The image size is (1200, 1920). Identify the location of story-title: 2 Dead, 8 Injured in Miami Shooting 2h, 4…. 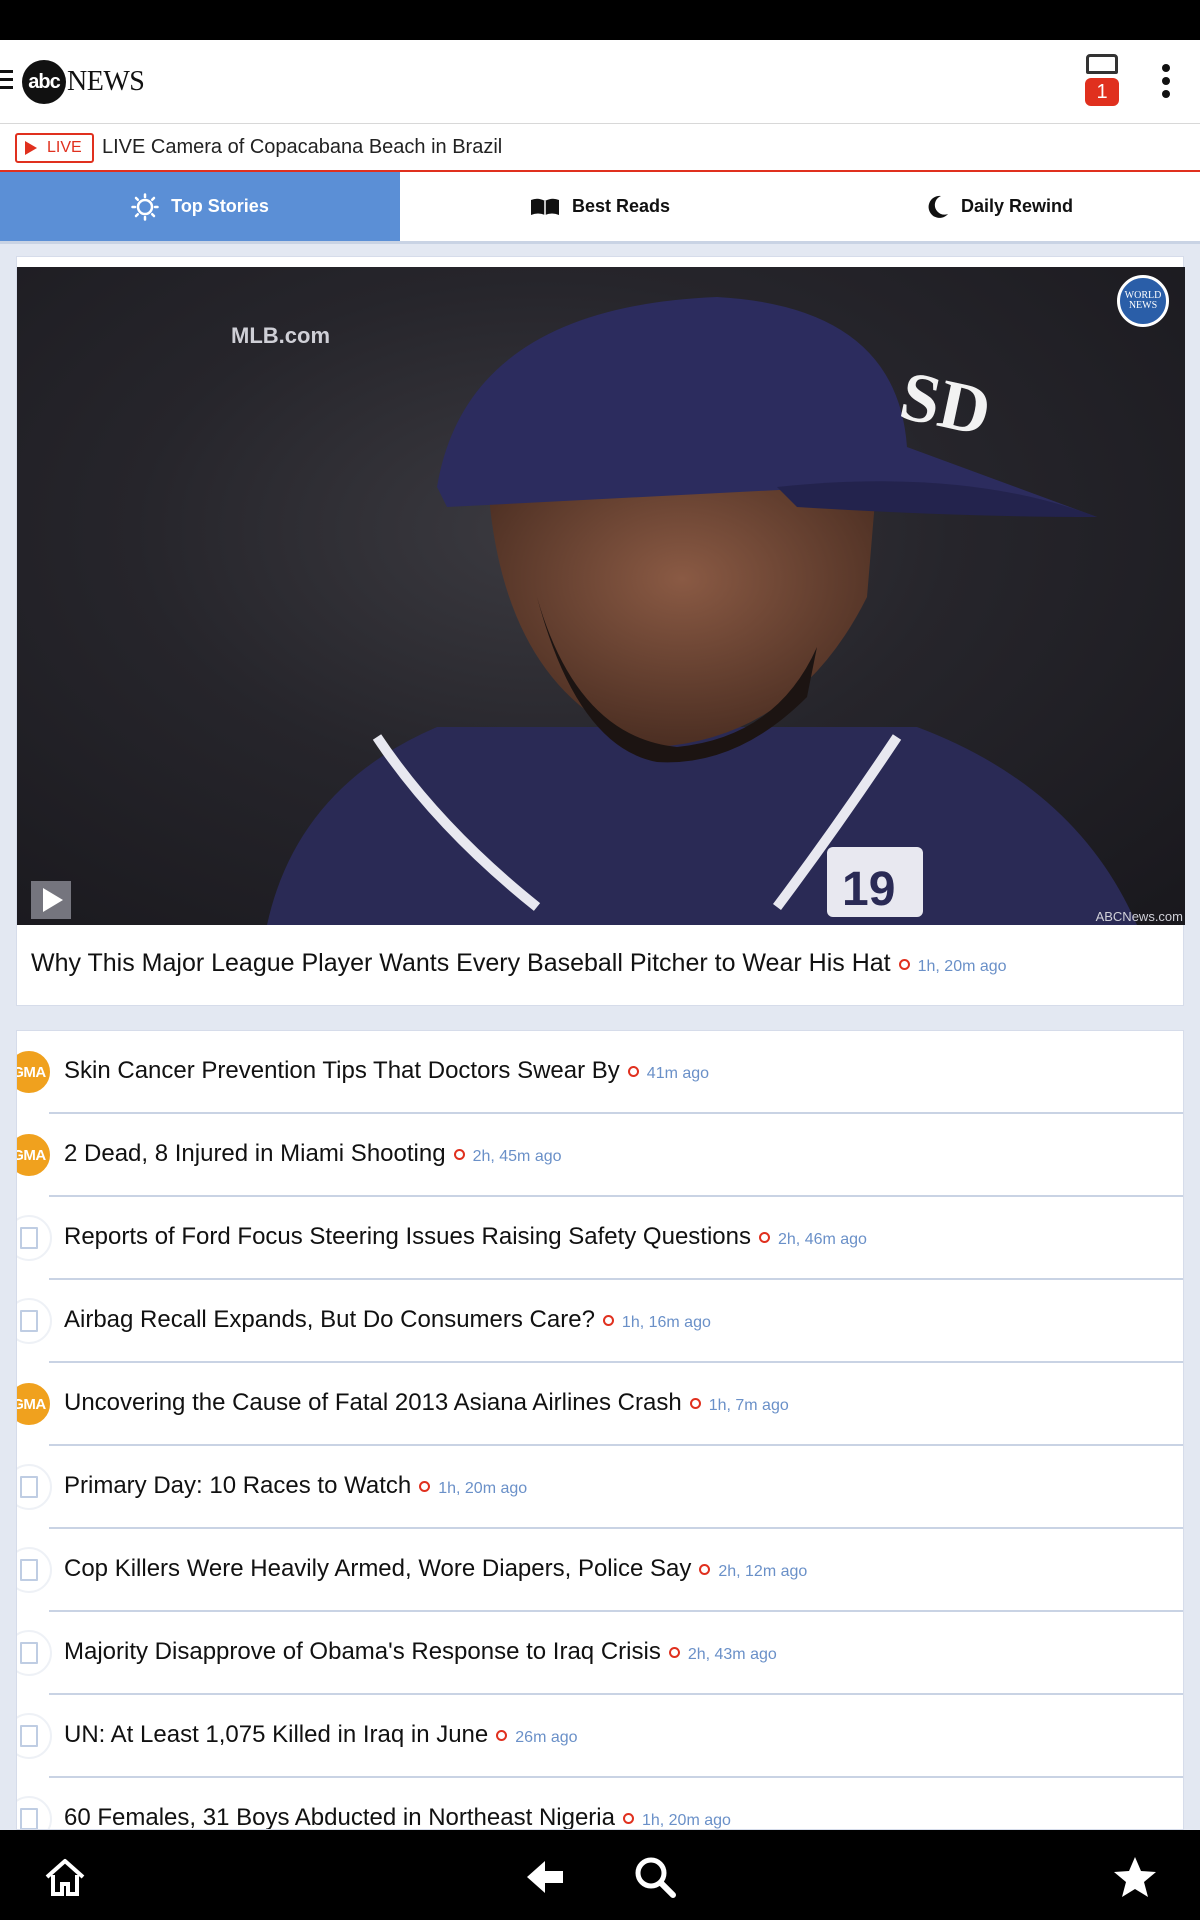
(313, 1154).